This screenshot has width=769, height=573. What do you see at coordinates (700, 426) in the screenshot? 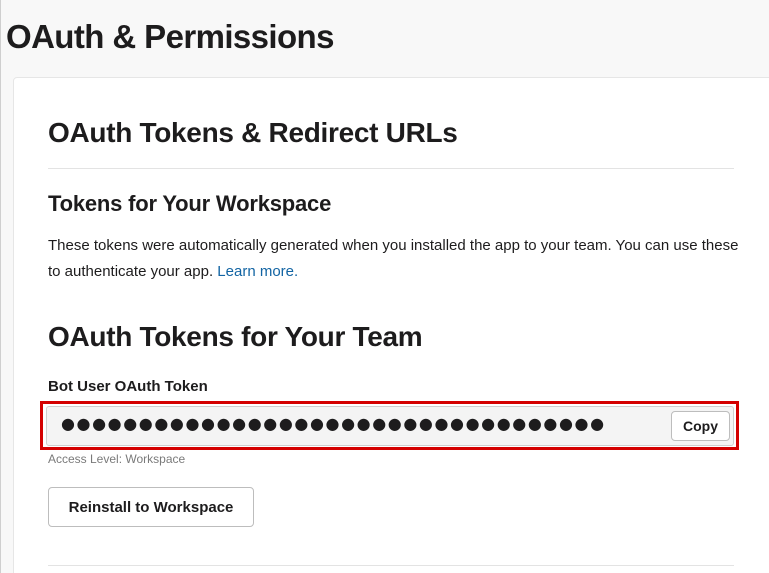
I see `copy-button: Copy` at bounding box center [700, 426].